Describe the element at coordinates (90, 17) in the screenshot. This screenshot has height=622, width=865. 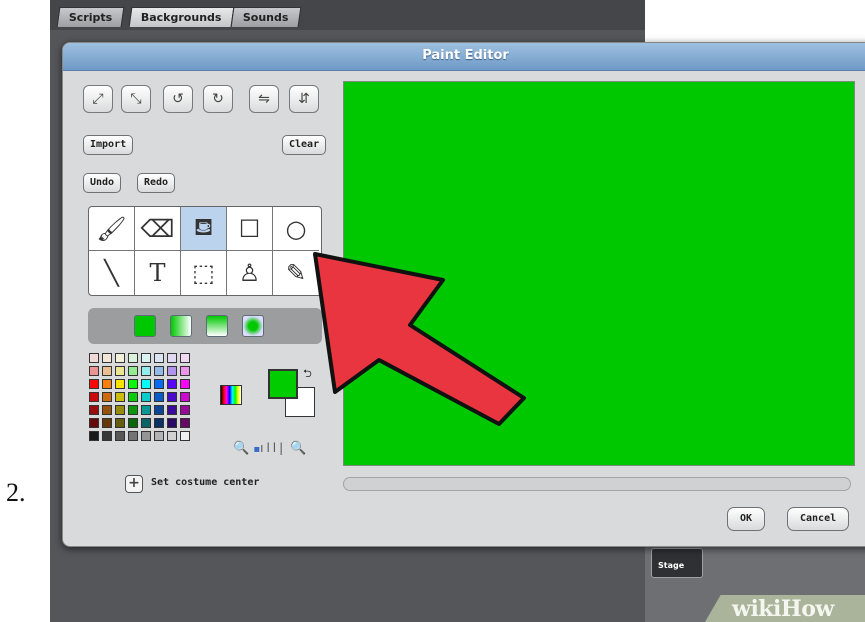
I see `tab-scripts: Scripts` at that location.